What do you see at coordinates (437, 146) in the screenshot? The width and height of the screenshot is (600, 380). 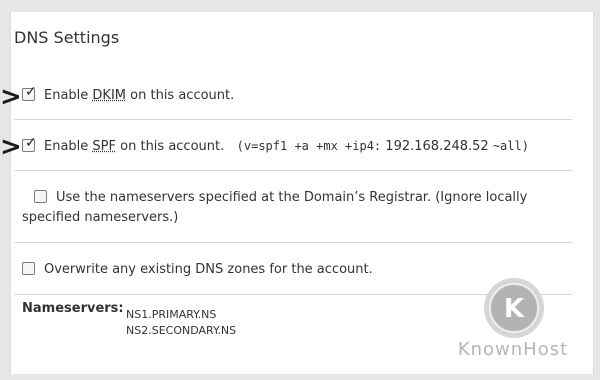 I see `spf-record-ip: 192.168.248.52` at bounding box center [437, 146].